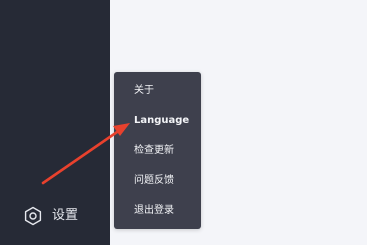  What do you see at coordinates (154, 150) in the screenshot?
I see `menu-item-label: 检查更新` at bounding box center [154, 150].